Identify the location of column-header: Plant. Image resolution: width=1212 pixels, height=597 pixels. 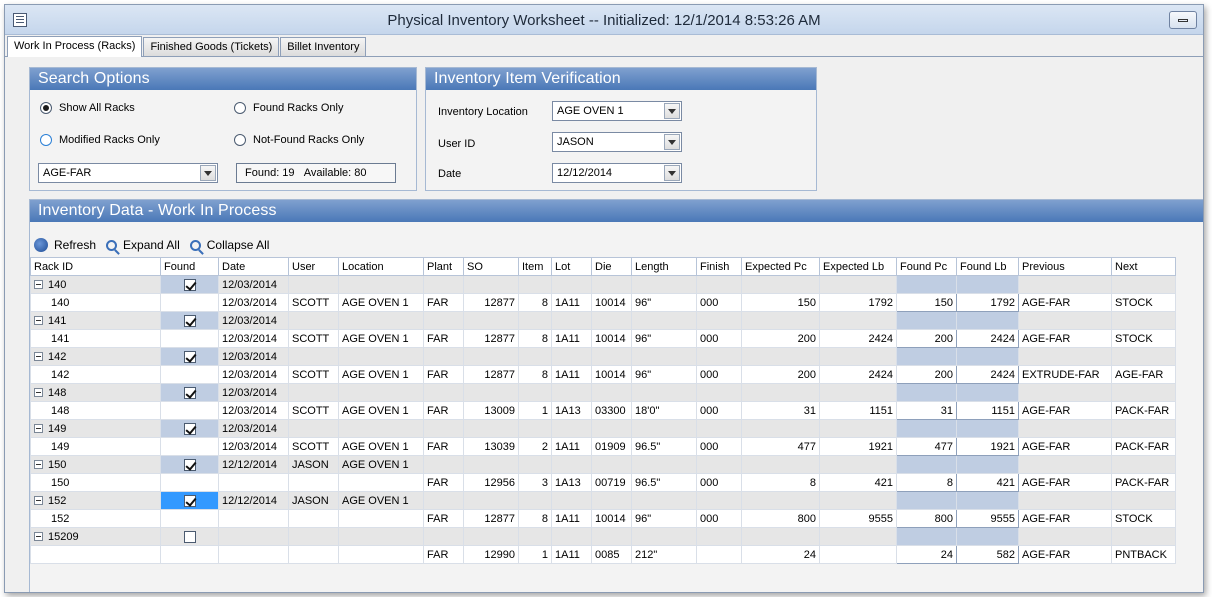
(443, 266).